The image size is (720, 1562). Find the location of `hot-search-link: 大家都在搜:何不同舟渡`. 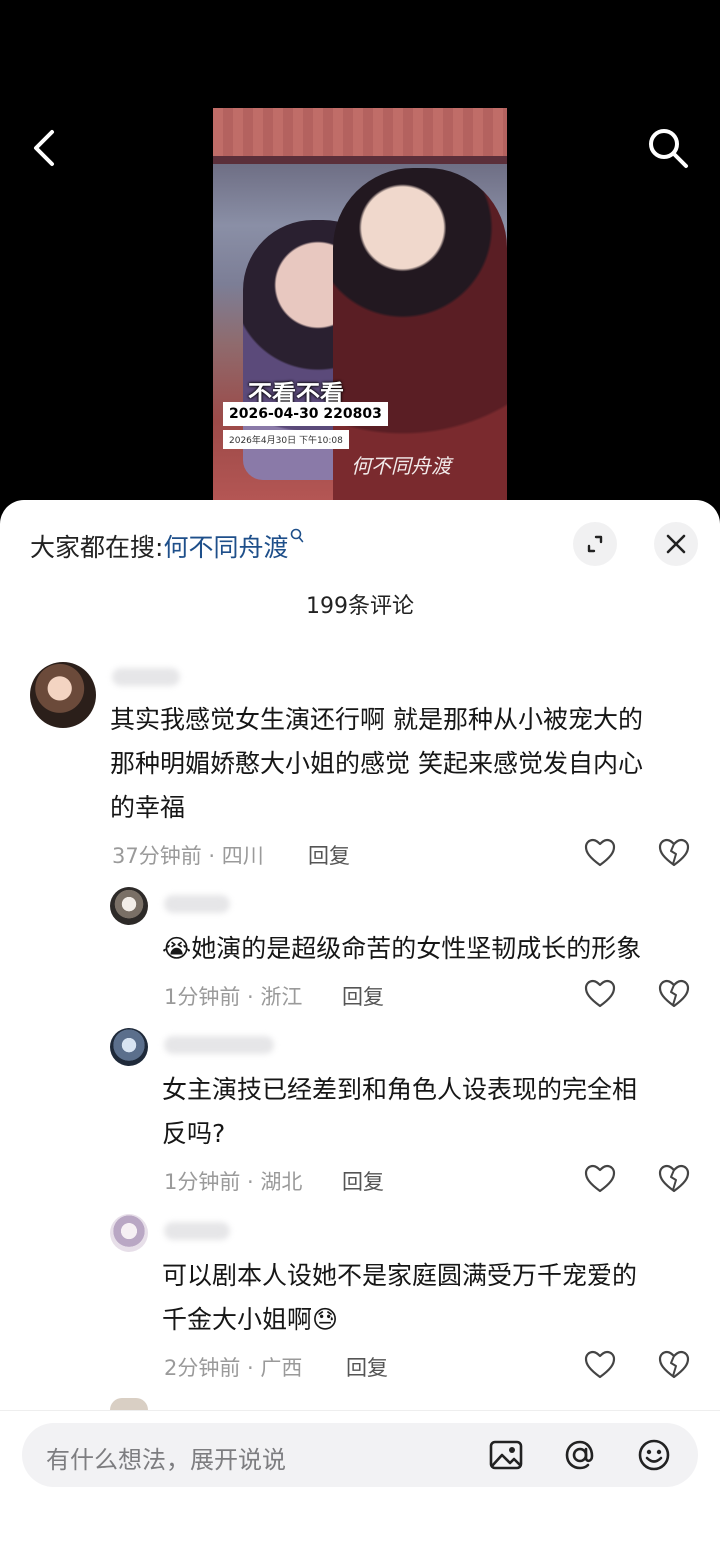

hot-search-link: 大家都在搜:何不同舟渡 is located at coordinates (167, 546).